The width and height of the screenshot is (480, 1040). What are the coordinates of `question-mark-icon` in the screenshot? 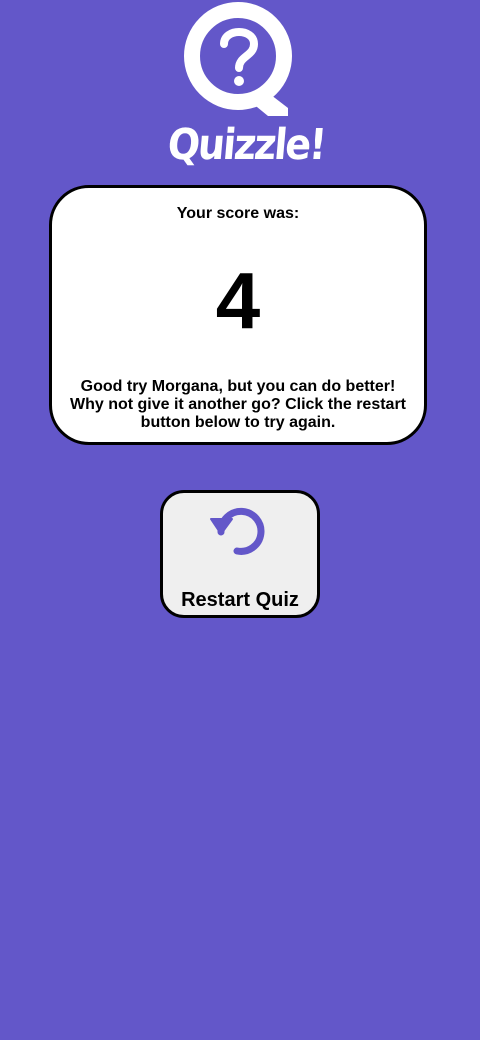 It's located at (238, 59).